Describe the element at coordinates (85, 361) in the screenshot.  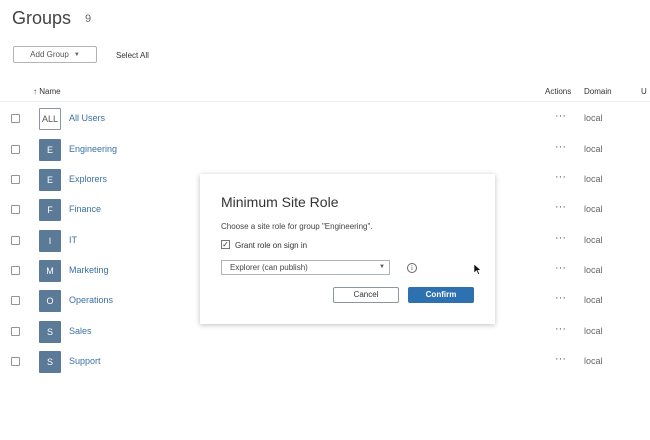
I see `group-name-link: Support` at that location.